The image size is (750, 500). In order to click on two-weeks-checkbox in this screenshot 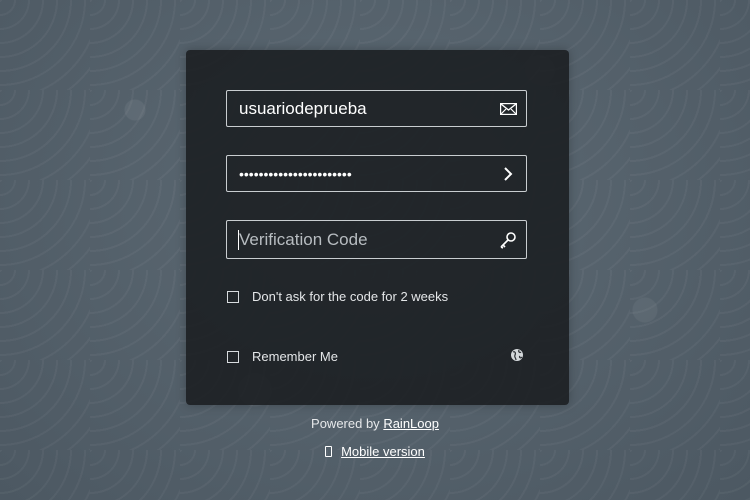, I will do `click(233, 296)`.